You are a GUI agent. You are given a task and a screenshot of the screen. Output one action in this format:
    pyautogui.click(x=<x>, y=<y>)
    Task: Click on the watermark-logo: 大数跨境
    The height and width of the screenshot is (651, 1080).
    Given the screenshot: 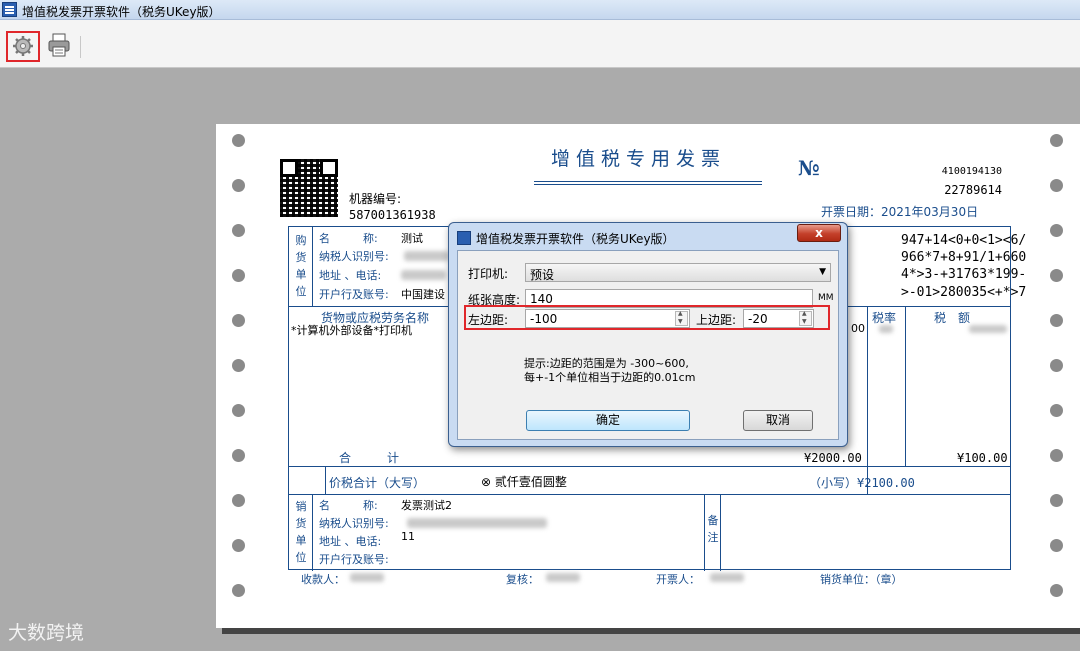 What is the action you would take?
    pyautogui.click(x=46, y=633)
    